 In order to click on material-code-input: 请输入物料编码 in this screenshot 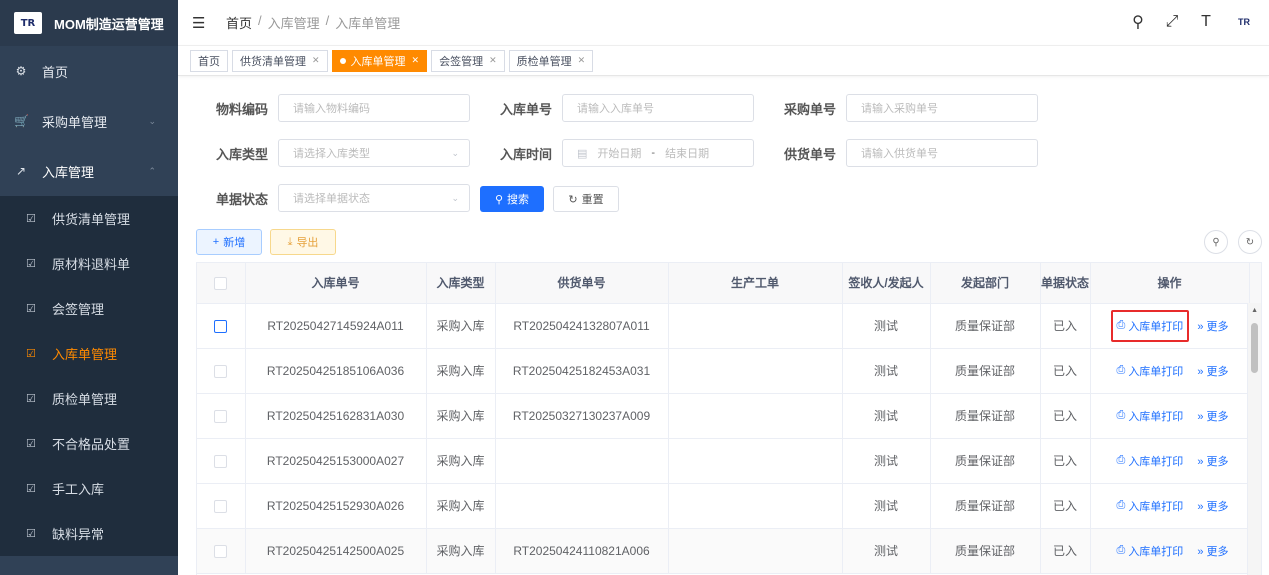, I will do `click(374, 108)`.